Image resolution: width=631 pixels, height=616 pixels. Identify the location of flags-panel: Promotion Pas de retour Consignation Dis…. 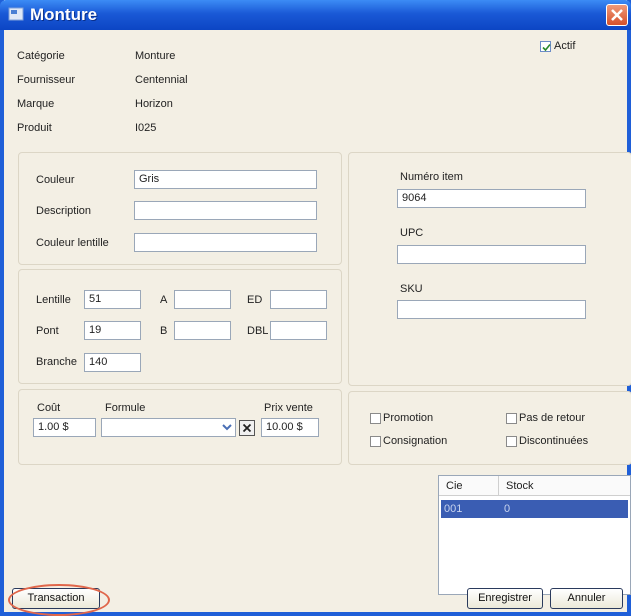
(489, 428).